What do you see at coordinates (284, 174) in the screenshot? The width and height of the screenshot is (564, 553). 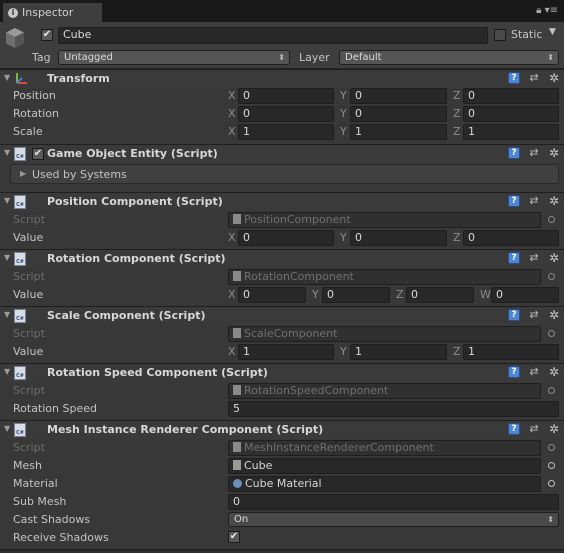 I see `used-by-systems-foldout: ▶ Used by Systems` at bounding box center [284, 174].